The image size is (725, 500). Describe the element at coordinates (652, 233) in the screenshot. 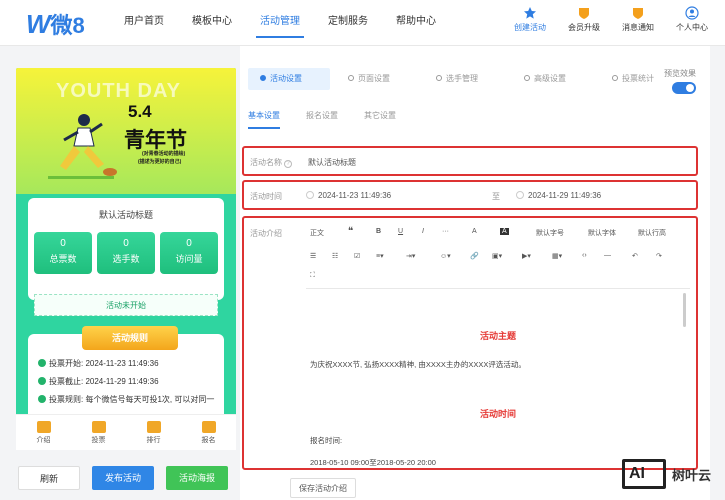

I see `line-height-select: 默认行高` at that location.